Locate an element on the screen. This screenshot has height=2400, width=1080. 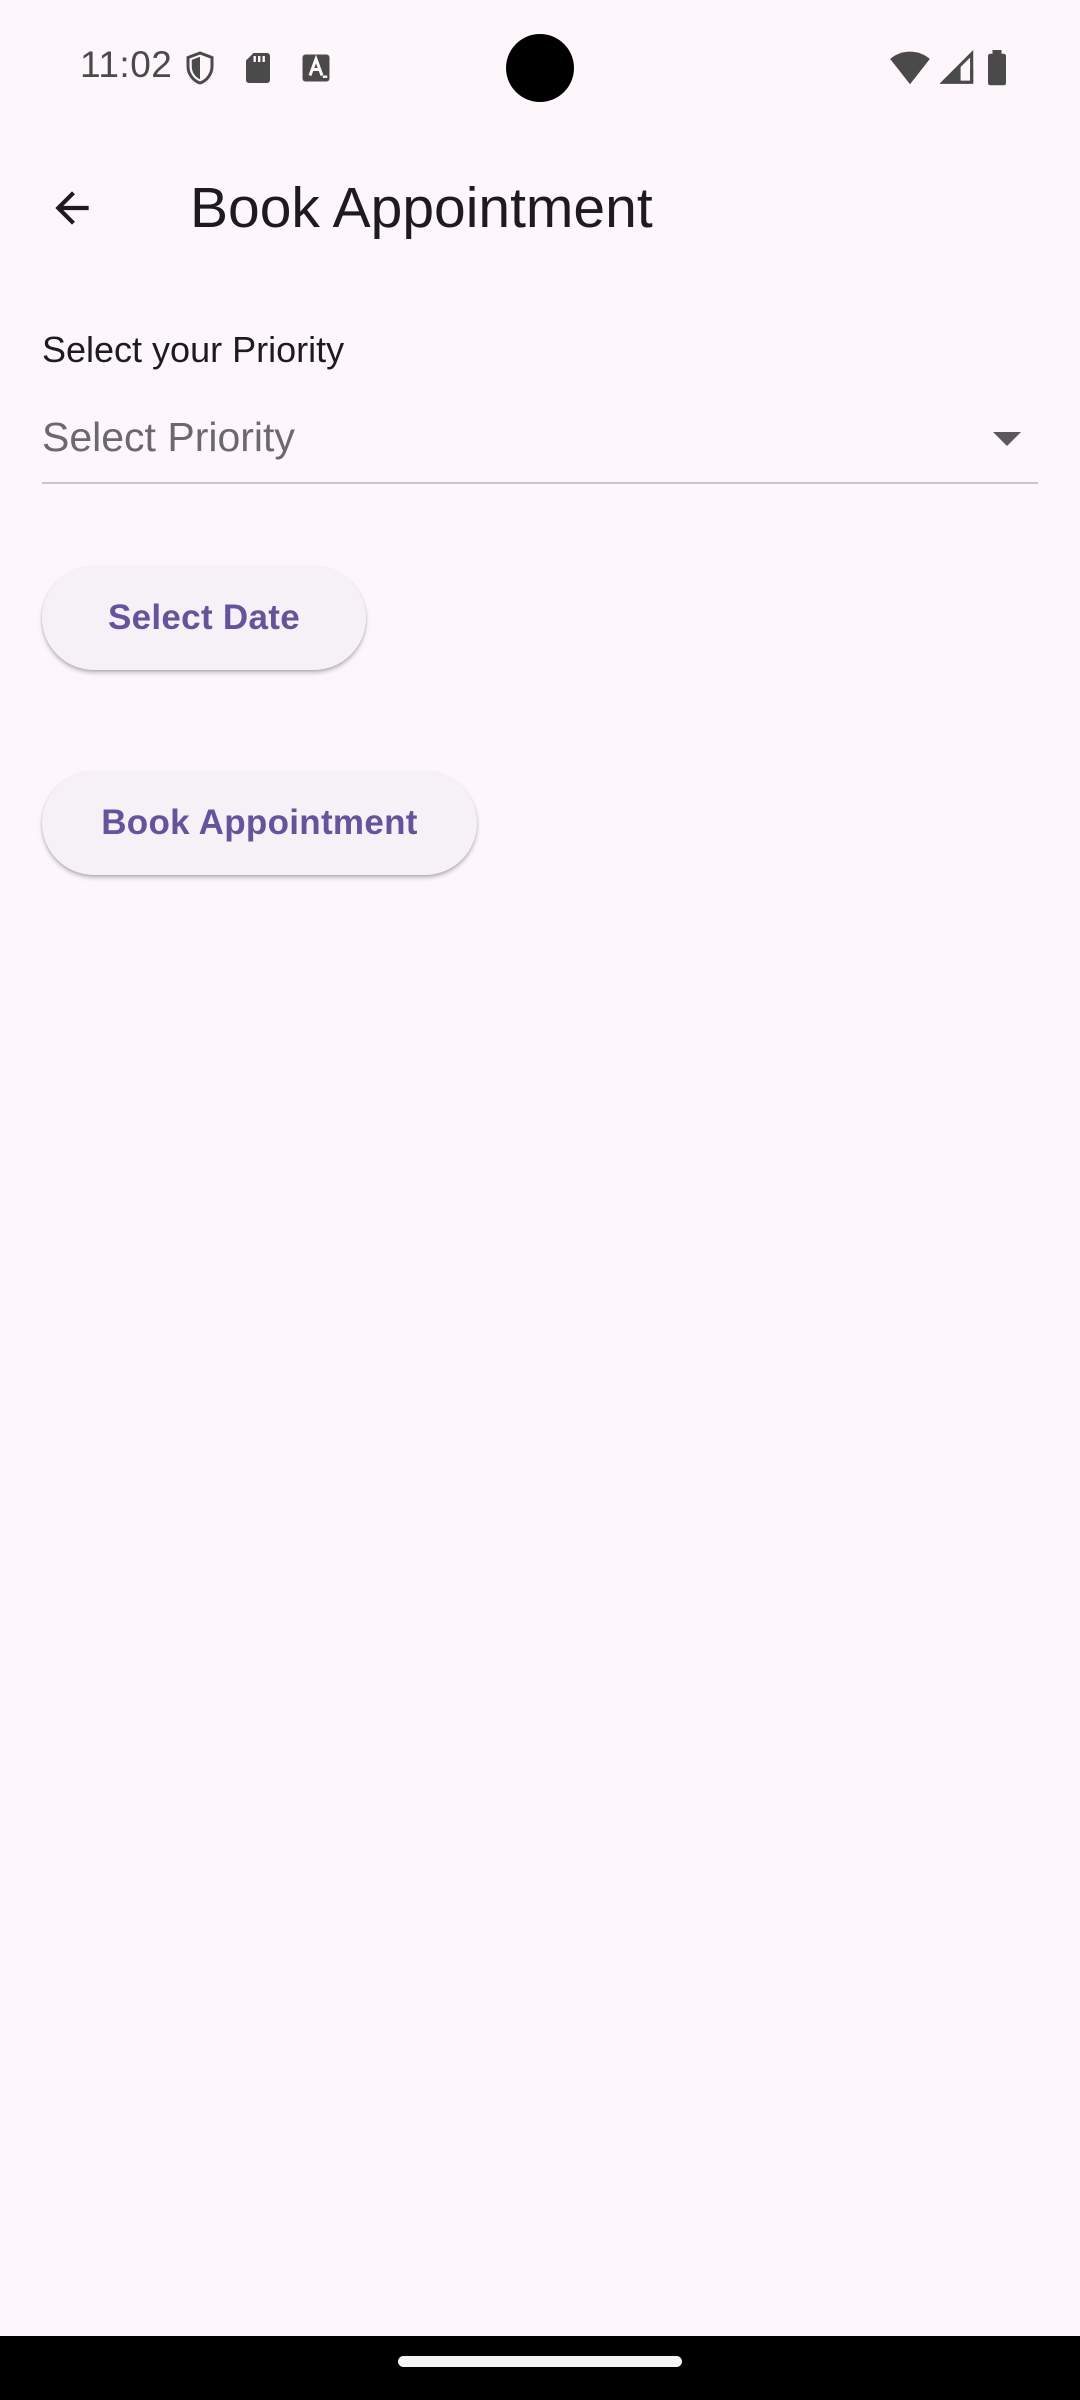
camera-cutout is located at coordinates (540, 68).